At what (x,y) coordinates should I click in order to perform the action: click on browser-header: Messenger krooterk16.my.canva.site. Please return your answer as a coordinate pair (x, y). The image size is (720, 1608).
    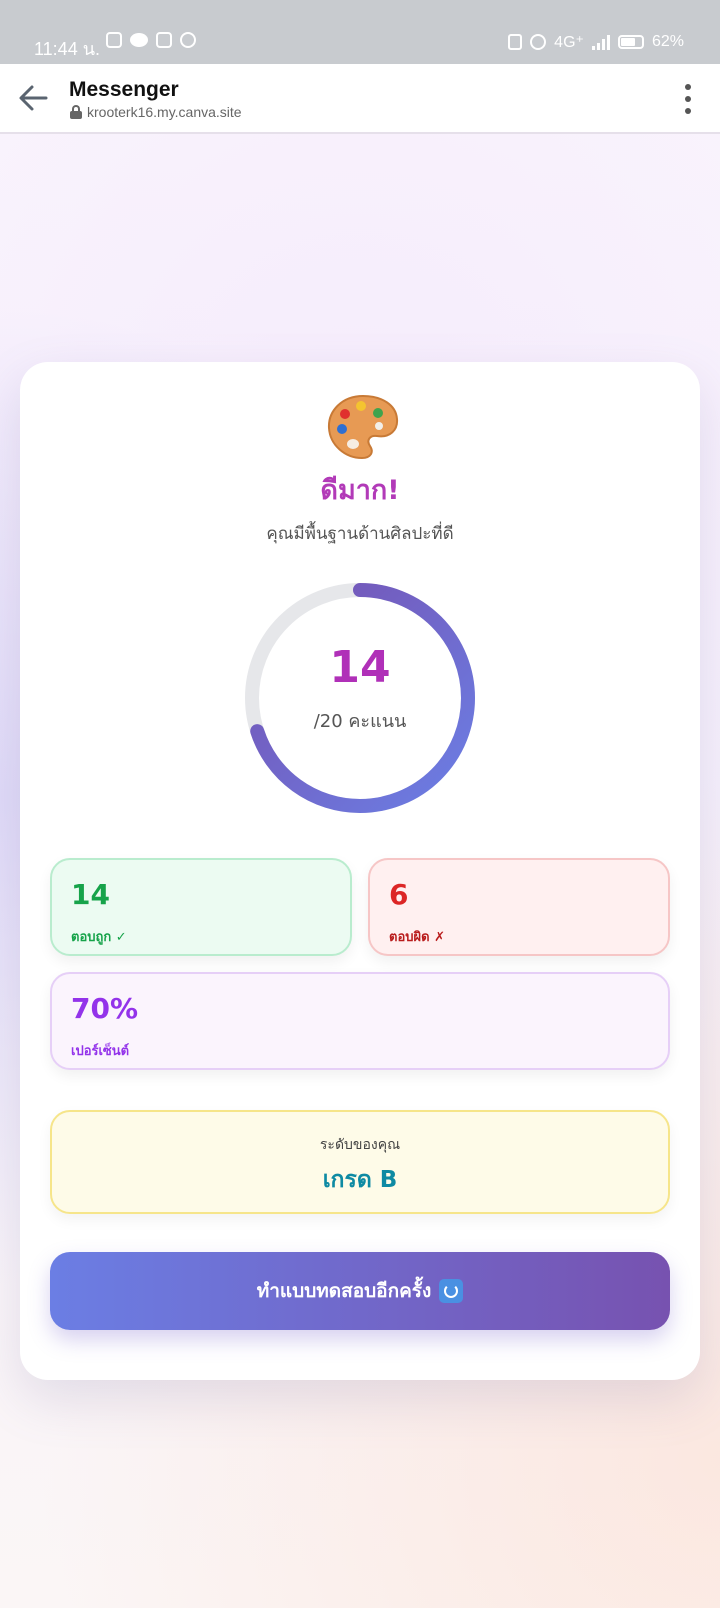
    Looking at the image, I should click on (360, 99).